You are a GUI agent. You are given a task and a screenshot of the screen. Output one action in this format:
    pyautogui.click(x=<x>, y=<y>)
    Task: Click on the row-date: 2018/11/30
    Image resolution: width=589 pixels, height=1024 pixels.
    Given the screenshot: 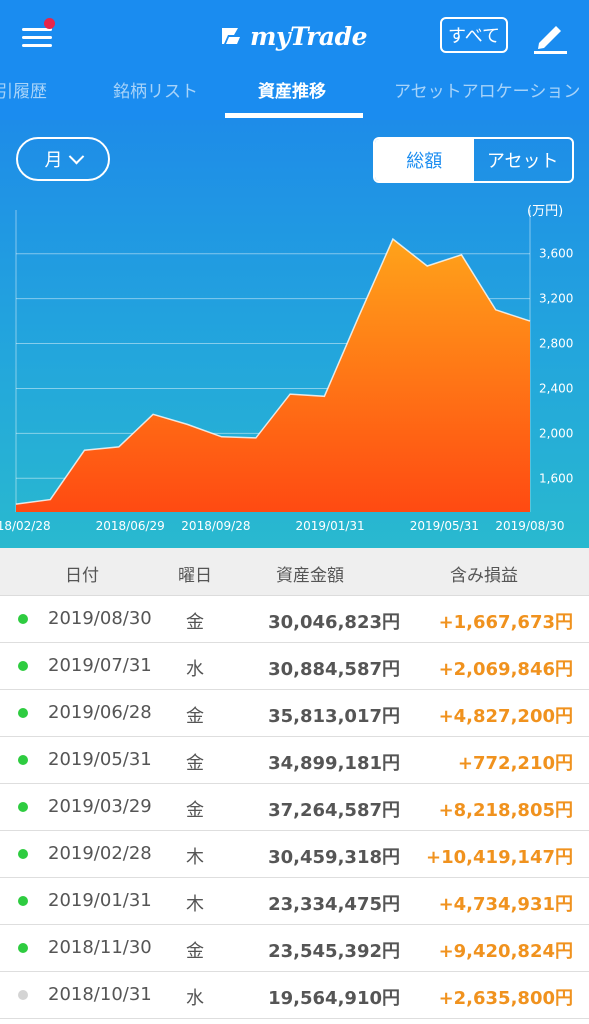 What is the action you would take?
    pyautogui.click(x=100, y=947)
    